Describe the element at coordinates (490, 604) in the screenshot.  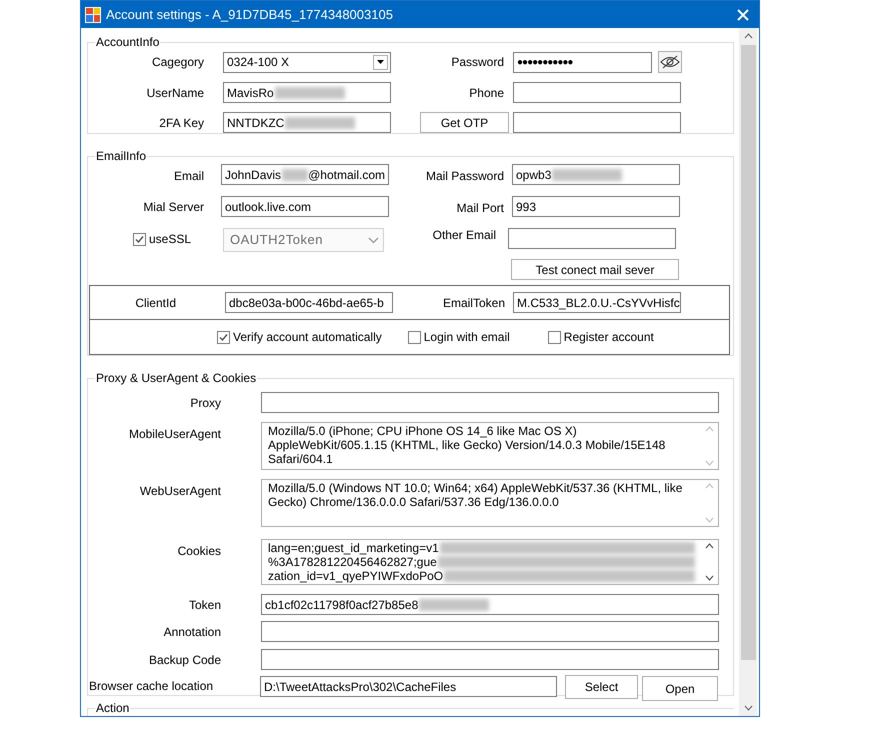
I see `text-field: cb1cf02c11798f0acf27b85e8` at that location.